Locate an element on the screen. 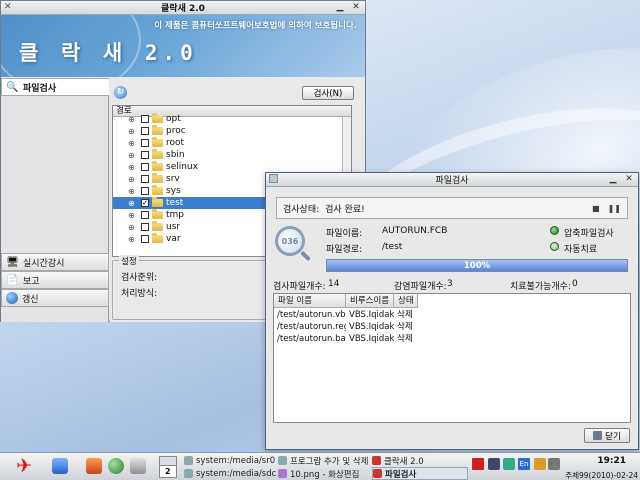 The image size is (640, 480). table-row: /test/autorun.vbs VBS.Iqidak 삭제 is located at coordinates (346, 315).